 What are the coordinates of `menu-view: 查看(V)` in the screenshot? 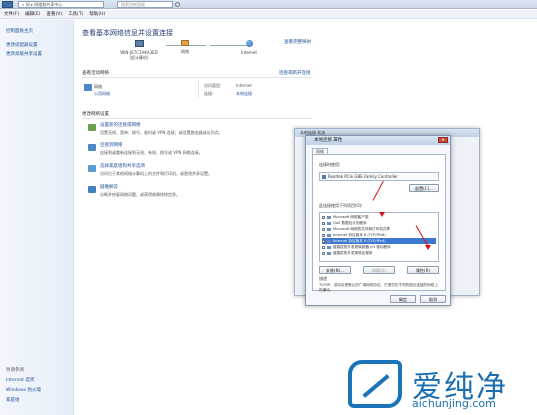 It's located at (54, 14).